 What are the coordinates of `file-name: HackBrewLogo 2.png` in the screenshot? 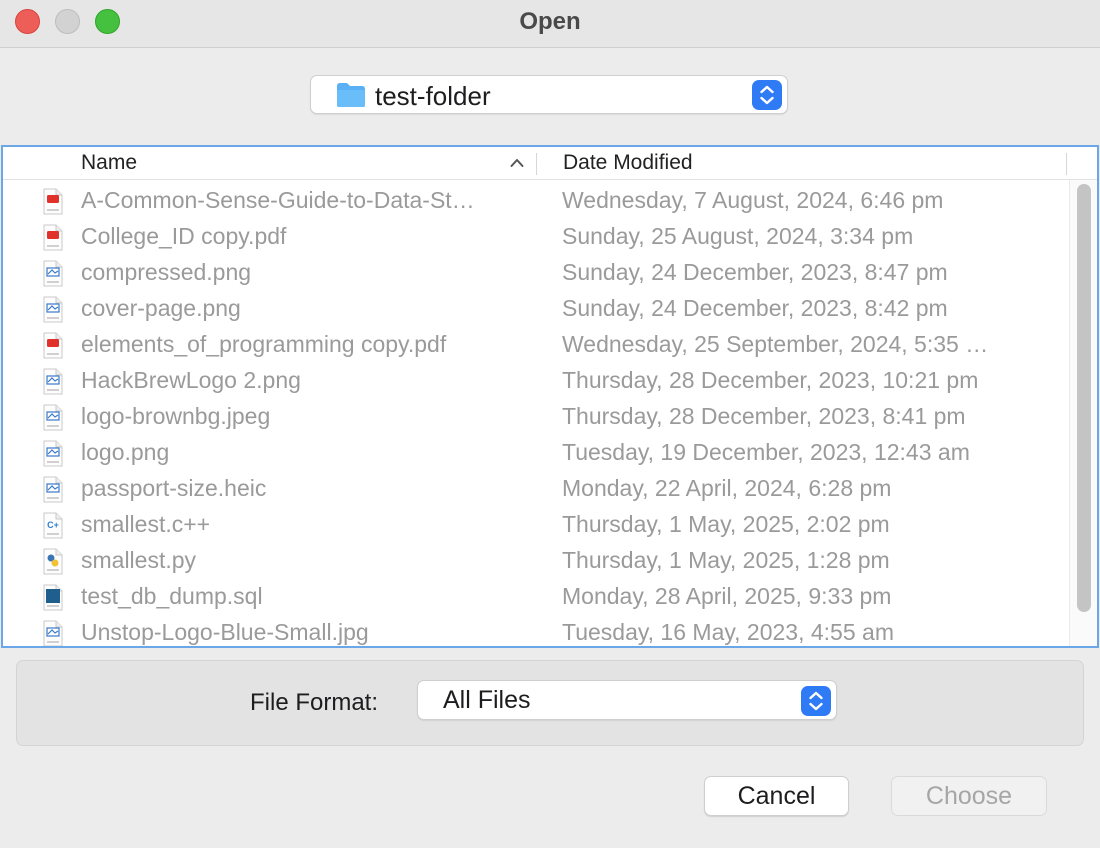 It's located at (191, 380).